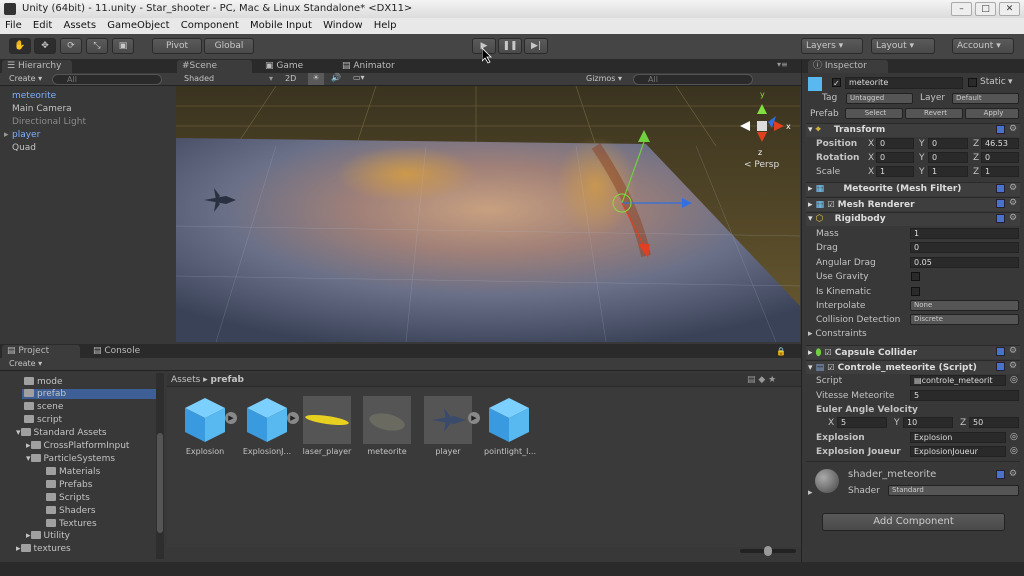 Image resolution: width=1024 pixels, height=576 pixels. I want to click on tree-item-prefabs: Prefabs, so click(69, 485).